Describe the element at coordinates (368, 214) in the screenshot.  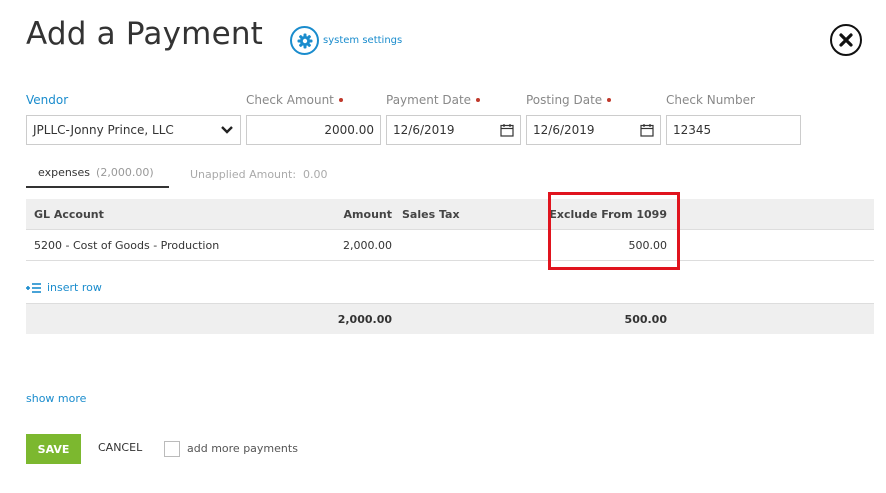
I see `header-amount: Amount` at that location.